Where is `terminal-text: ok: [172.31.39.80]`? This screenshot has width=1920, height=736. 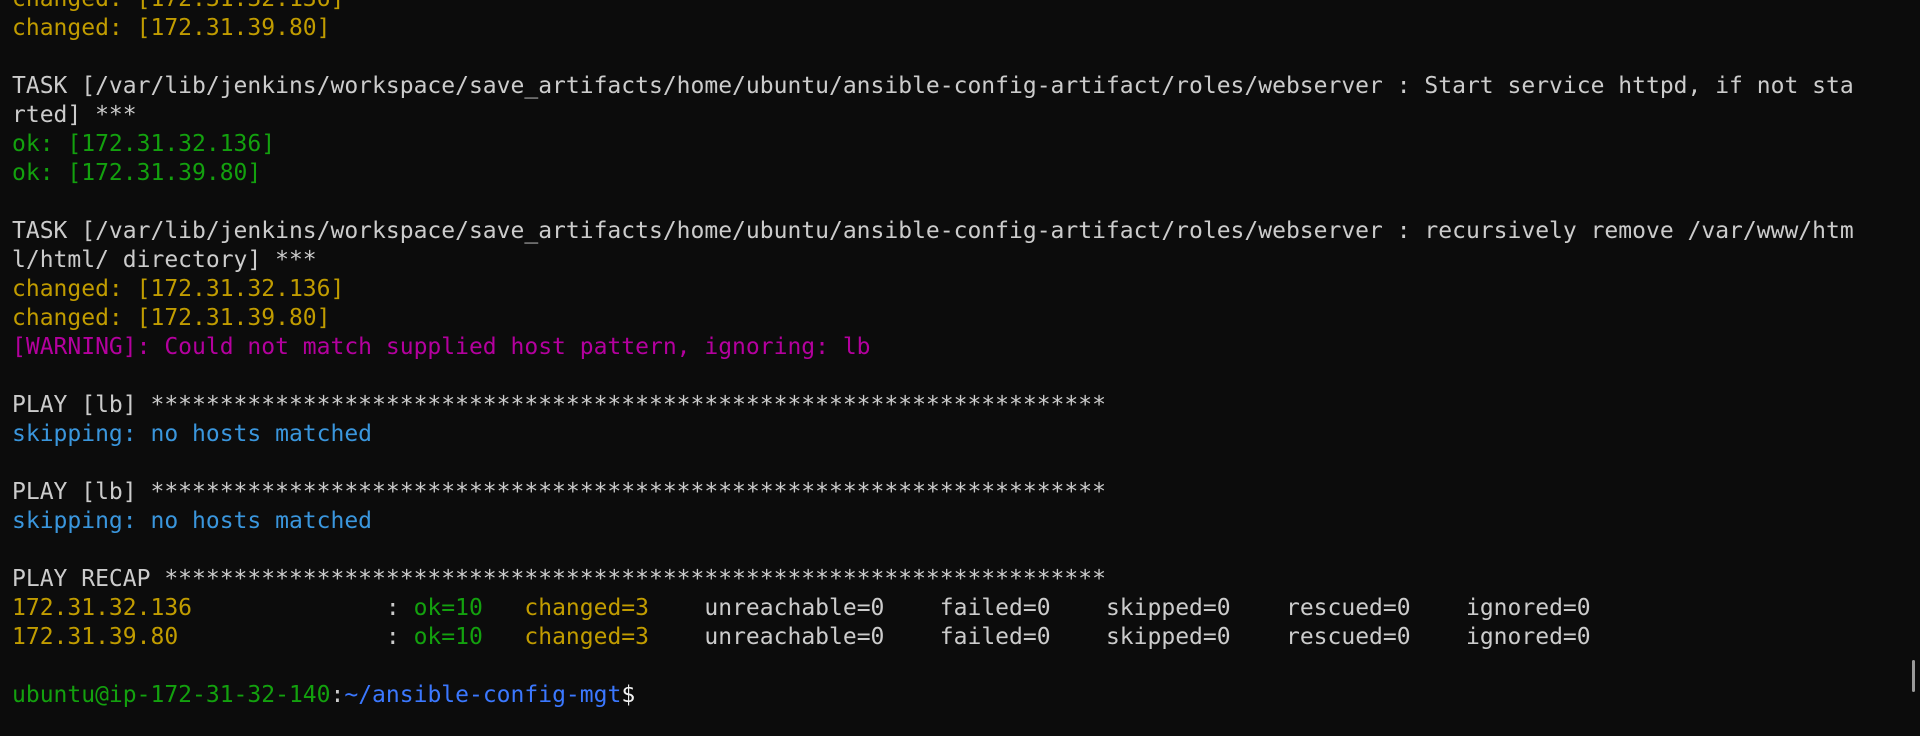
terminal-text: ok: [172.31.39.80] is located at coordinates (137, 173).